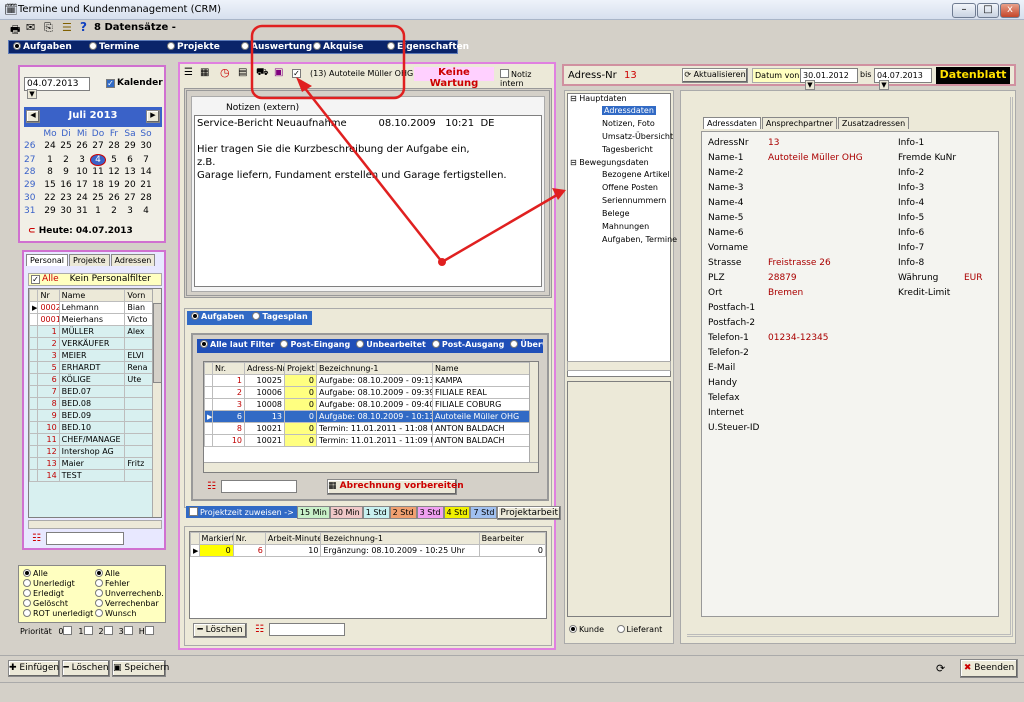 This screenshot has height=702, width=1024. Describe the element at coordinates (989, 668) in the screenshot. I see `beenden-button: ✖ Beenden` at that location.